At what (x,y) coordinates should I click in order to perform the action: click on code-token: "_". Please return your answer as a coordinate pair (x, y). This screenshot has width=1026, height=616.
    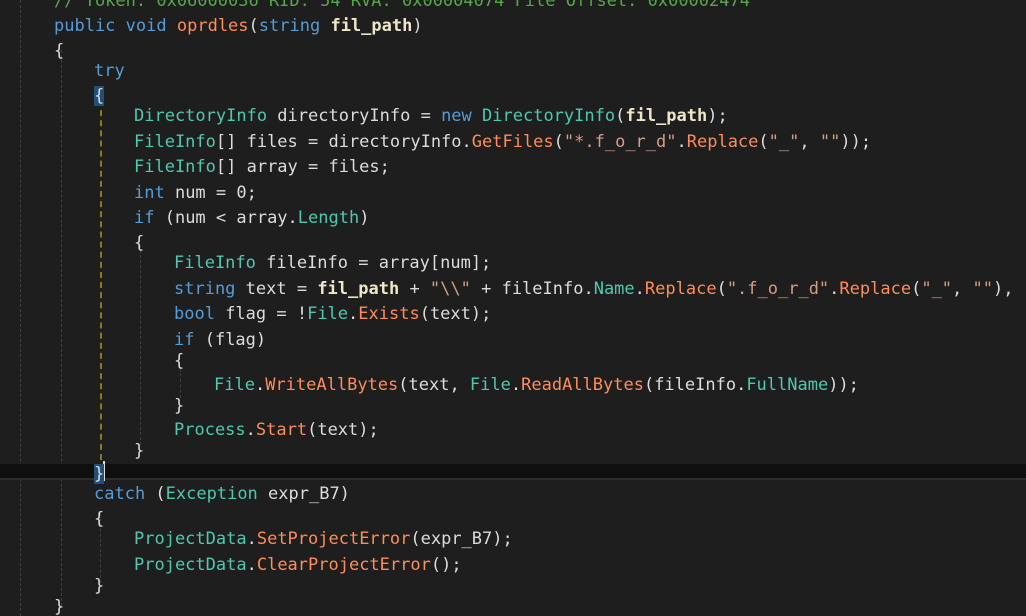
    Looking at the image, I should click on (784, 142).